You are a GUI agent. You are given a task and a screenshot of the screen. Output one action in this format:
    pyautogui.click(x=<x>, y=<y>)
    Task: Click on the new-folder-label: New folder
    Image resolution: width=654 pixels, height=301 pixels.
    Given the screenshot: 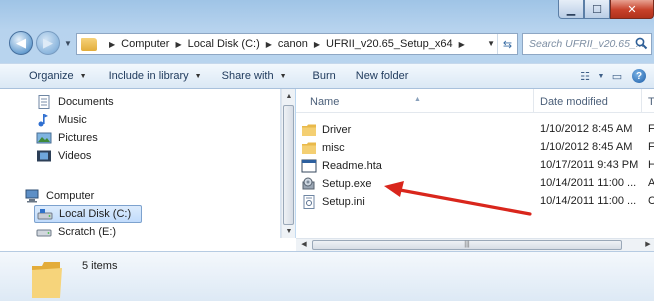 What is the action you would take?
    pyautogui.click(x=382, y=76)
    